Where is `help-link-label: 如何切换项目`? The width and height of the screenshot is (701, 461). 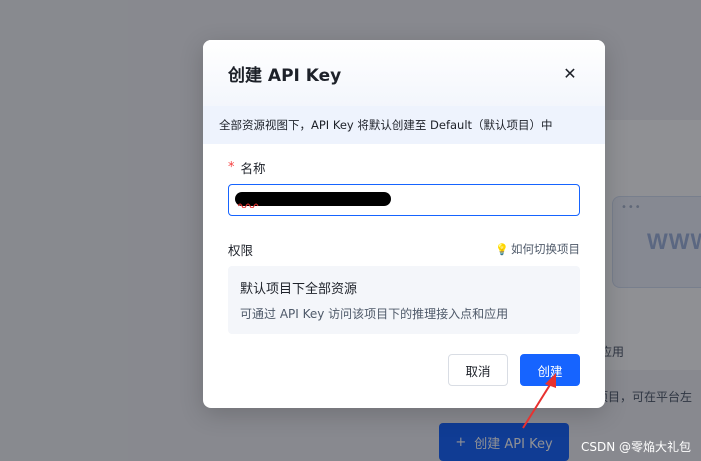 help-link-label: 如何切换项目 is located at coordinates (545, 249).